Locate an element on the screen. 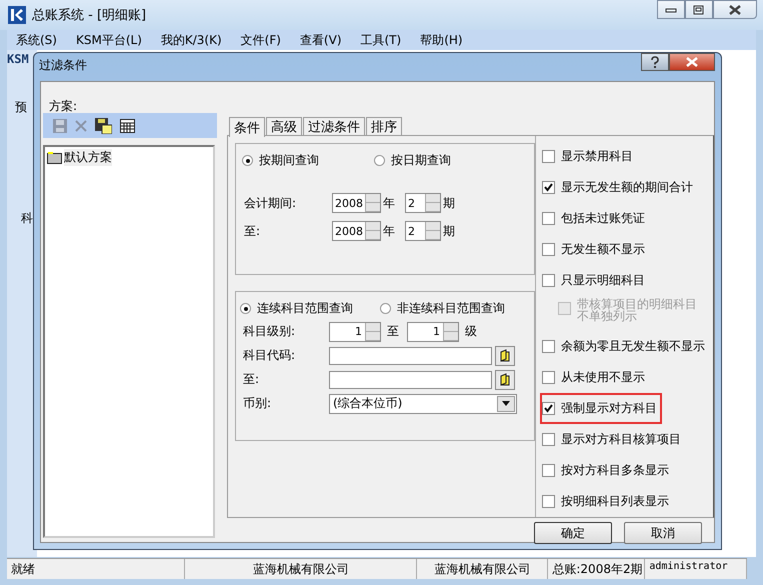 The image size is (763, 585). field-label: 币别: is located at coordinates (257, 403).